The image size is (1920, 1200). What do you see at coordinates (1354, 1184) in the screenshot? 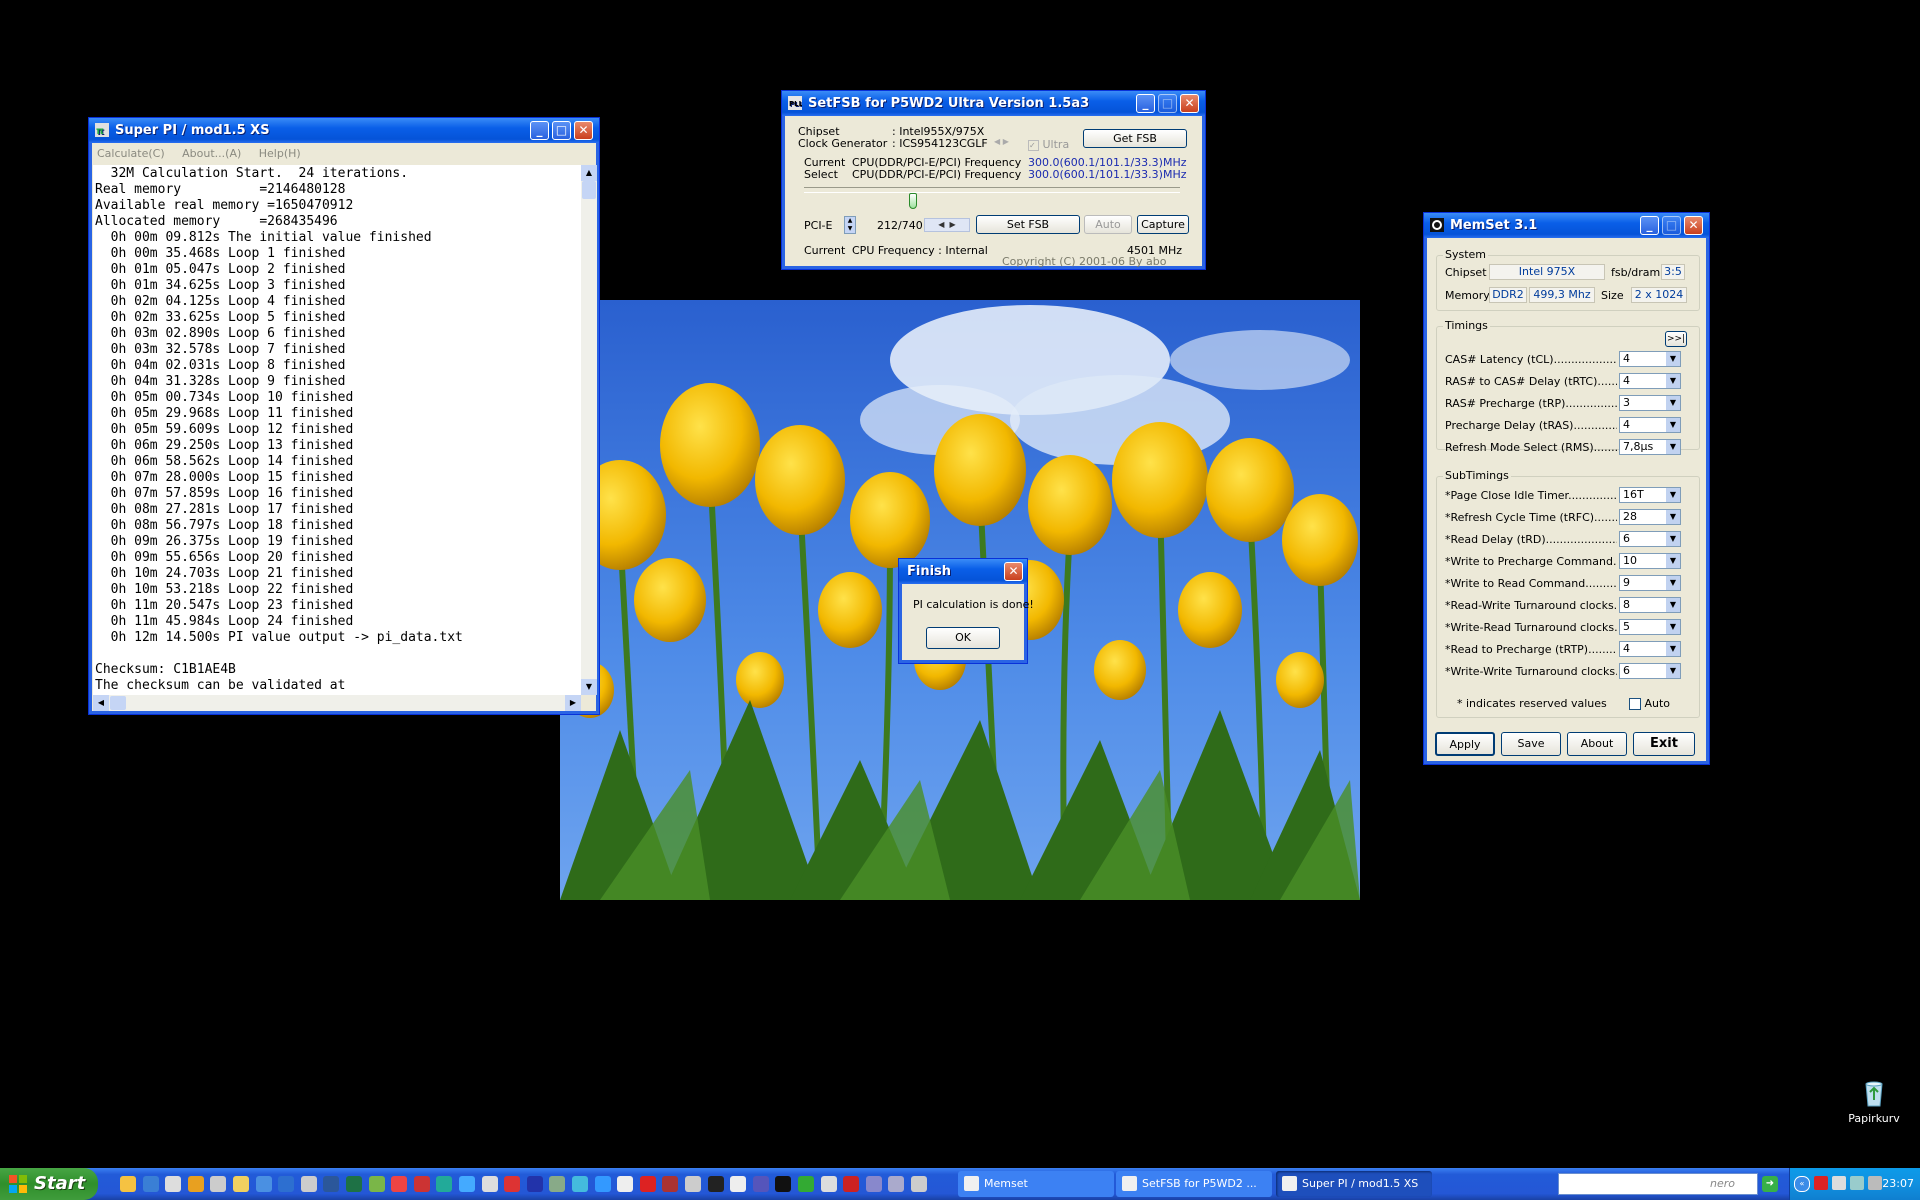
I see `taskbar-button: Super PI / mod1.5 XS` at bounding box center [1354, 1184].